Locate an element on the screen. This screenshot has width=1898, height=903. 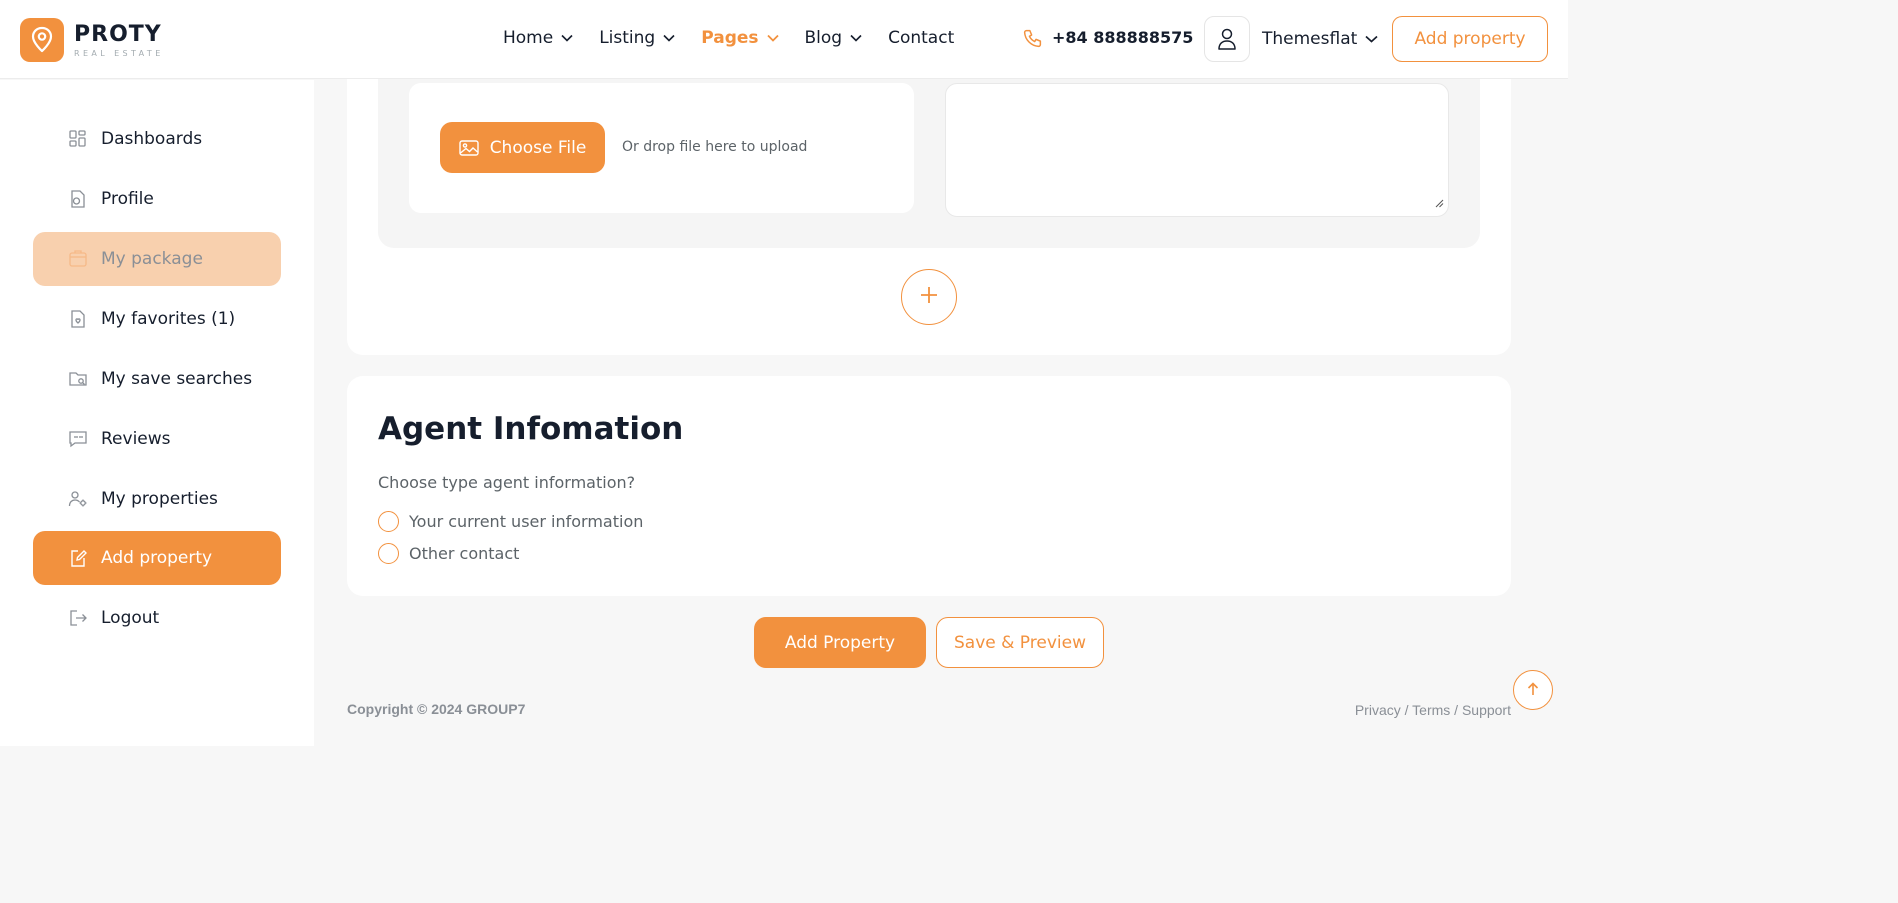
user-name: Themesflat is located at coordinates (1310, 39).